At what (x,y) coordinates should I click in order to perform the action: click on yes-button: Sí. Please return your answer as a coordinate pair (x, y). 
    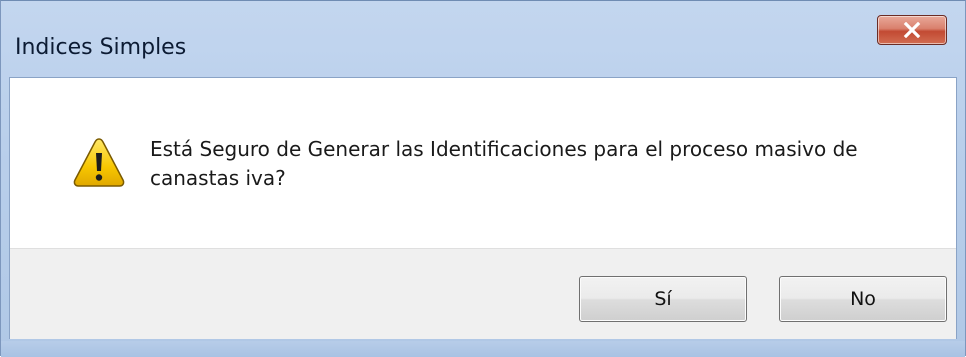
    Looking at the image, I should click on (663, 299).